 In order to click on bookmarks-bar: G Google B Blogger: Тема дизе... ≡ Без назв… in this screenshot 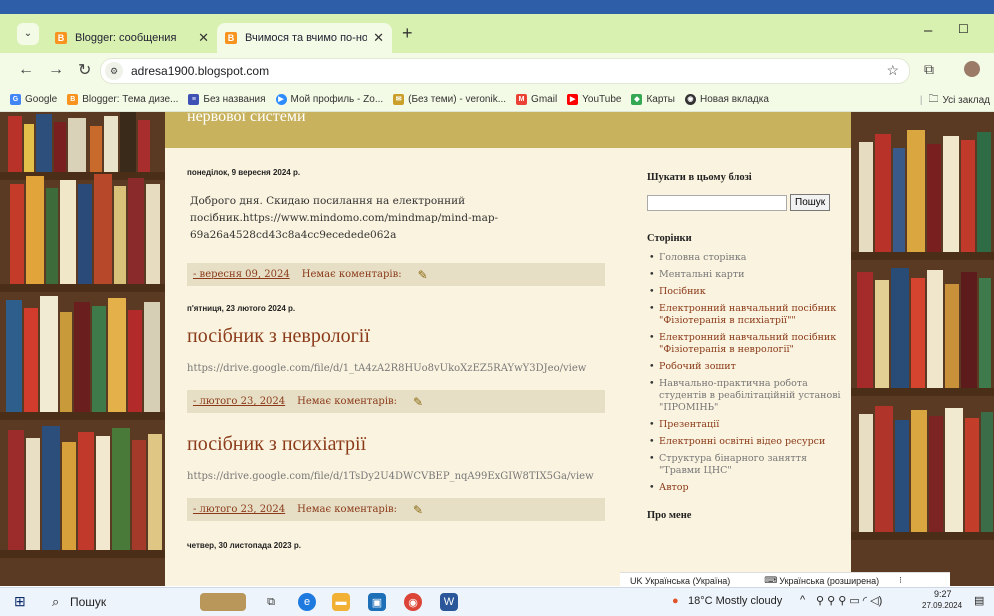, I will do `click(497, 99)`.